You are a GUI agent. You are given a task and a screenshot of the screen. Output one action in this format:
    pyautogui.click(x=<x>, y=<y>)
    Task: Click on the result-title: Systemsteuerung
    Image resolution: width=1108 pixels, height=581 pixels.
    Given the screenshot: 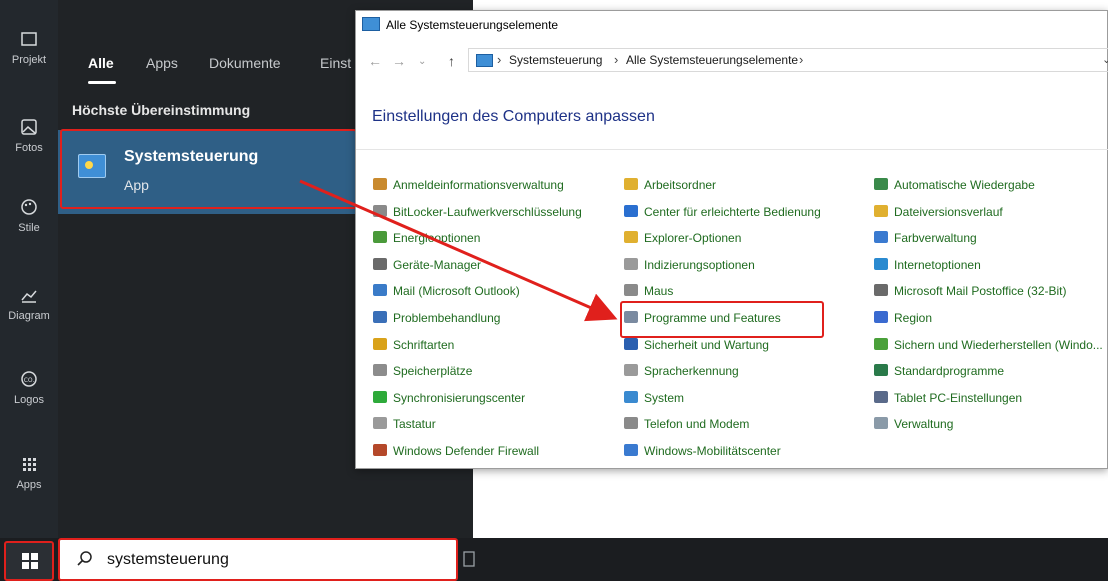 What is the action you would take?
    pyautogui.click(x=191, y=157)
    